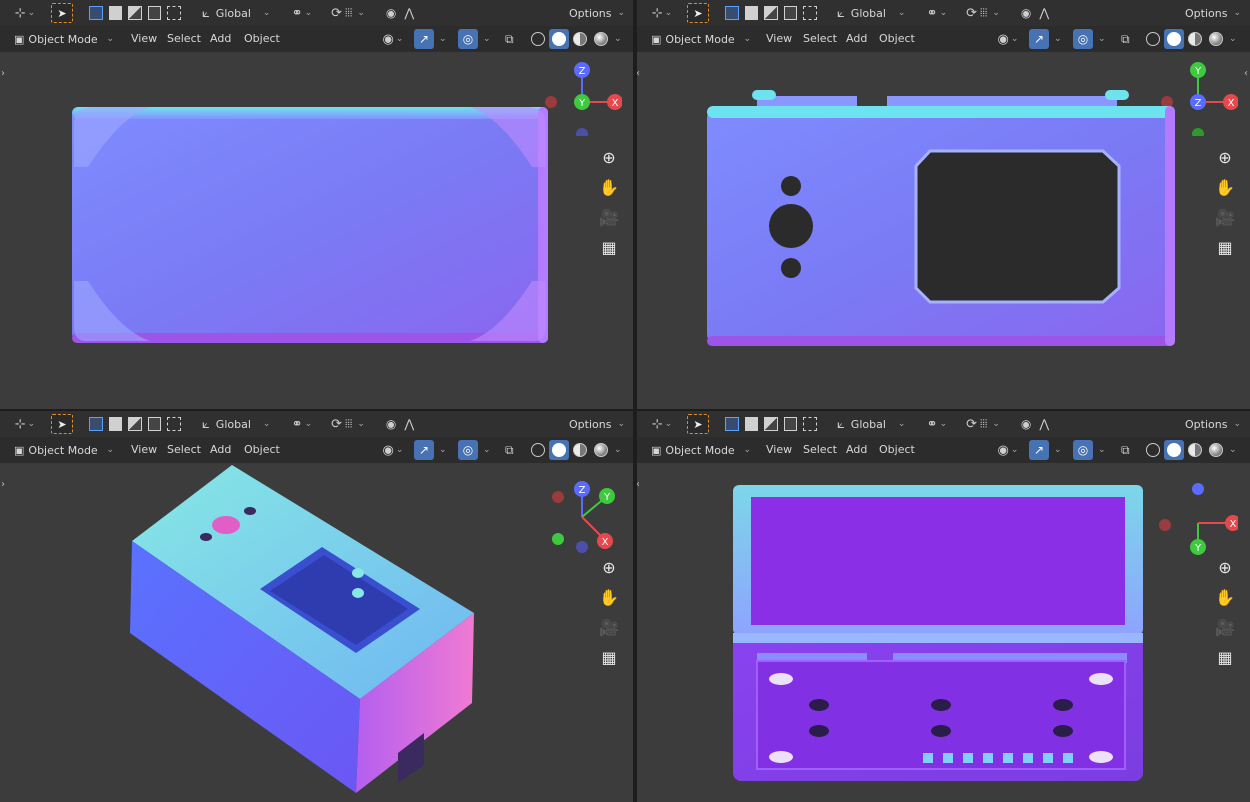 This screenshot has height=802, width=1250. Describe the element at coordinates (582, 517) in the screenshot. I see `navigation-gizmo: Z Y X` at that location.